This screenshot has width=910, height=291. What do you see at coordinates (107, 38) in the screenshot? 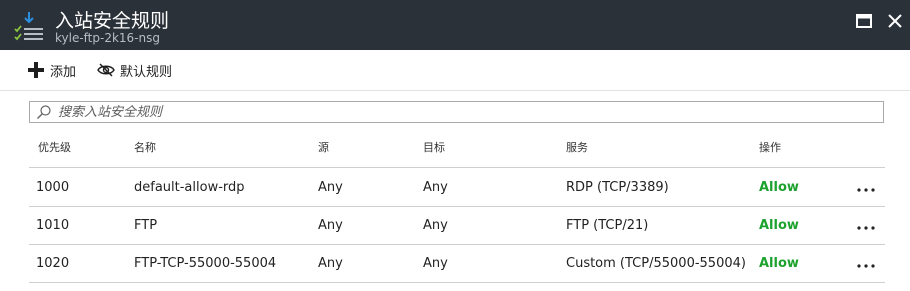
I see `page-subtitle: kyle-ftp-2k16-nsg` at bounding box center [107, 38].